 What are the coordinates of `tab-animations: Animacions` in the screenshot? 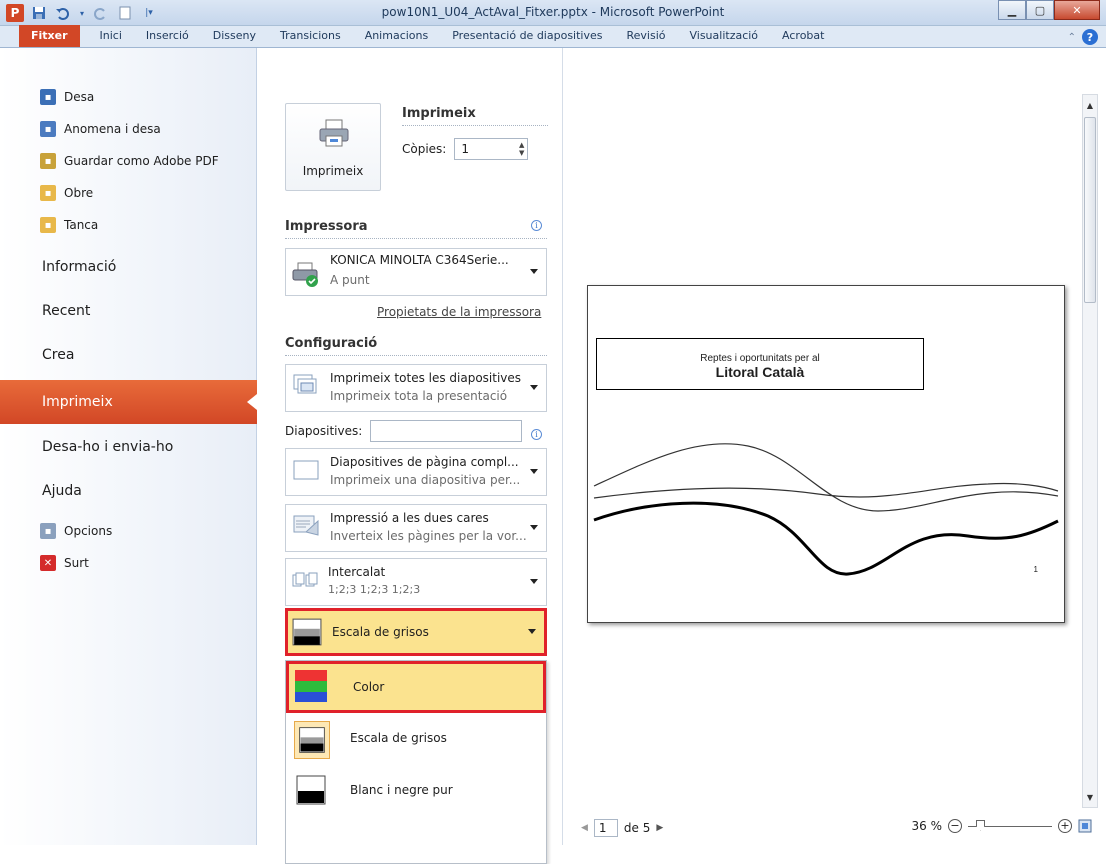 It's located at (397, 36).